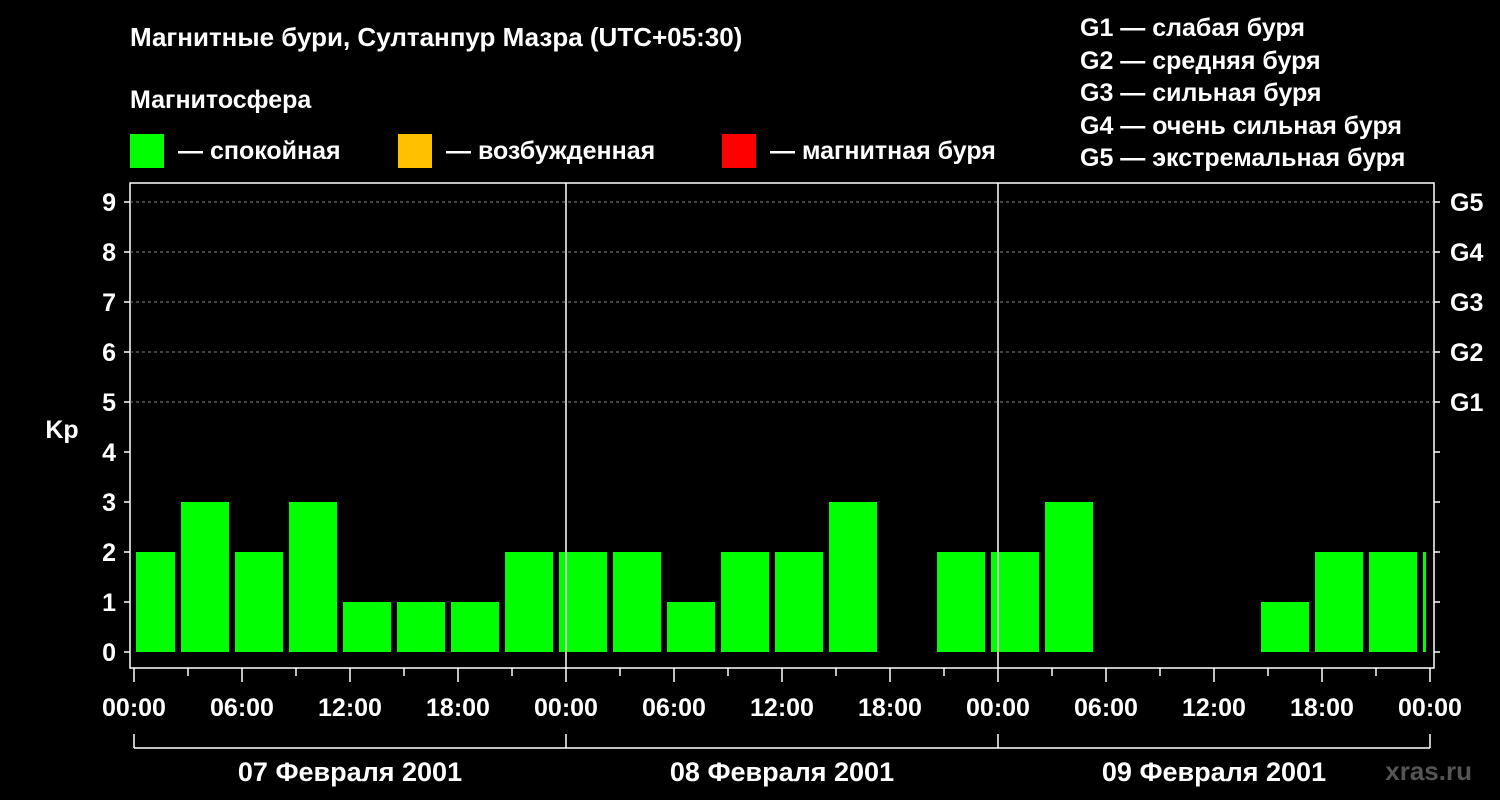 The height and width of the screenshot is (800, 1500). Describe the element at coordinates (109, 553) in the screenshot. I see `y-tick-label: 2` at that location.